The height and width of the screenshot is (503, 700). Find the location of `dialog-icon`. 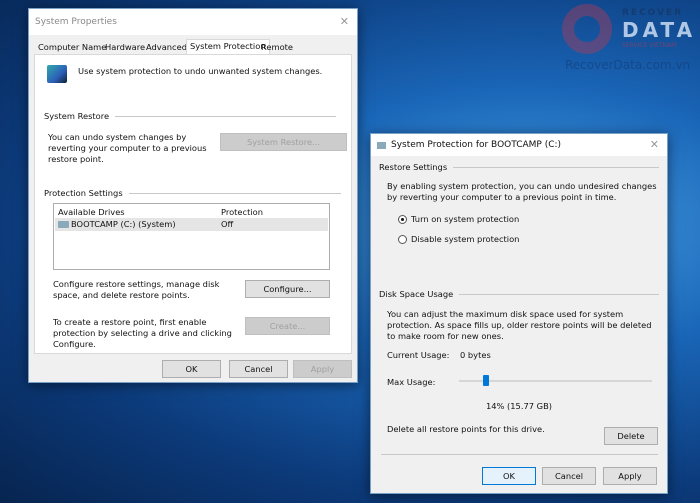

dialog-icon is located at coordinates (381, 145).